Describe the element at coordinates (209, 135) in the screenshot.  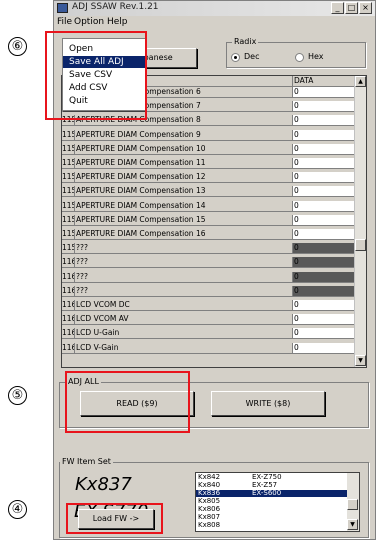
I see `table-row: 1151APERTURE DIAM Compensation 90` at that location.